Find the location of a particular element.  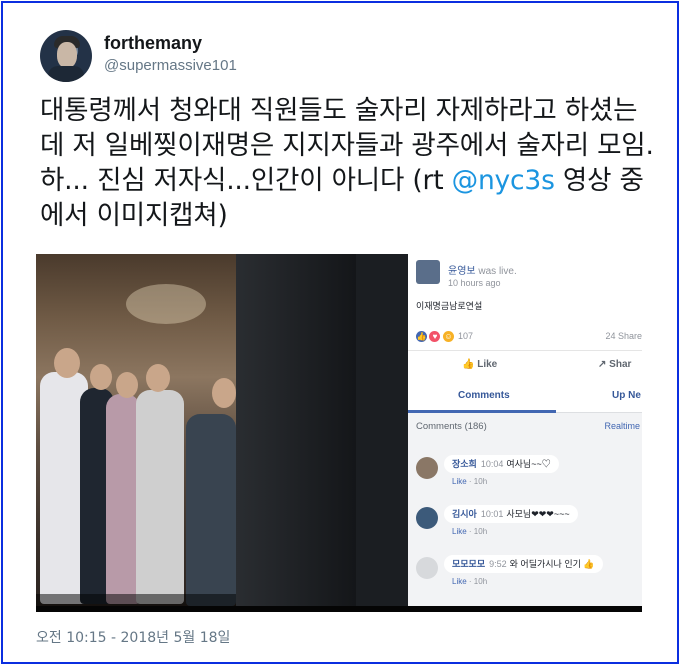

comment-bubble: 김시아 10:01 사모님❤❤❤~~~ is located at coordinates (511, 514).